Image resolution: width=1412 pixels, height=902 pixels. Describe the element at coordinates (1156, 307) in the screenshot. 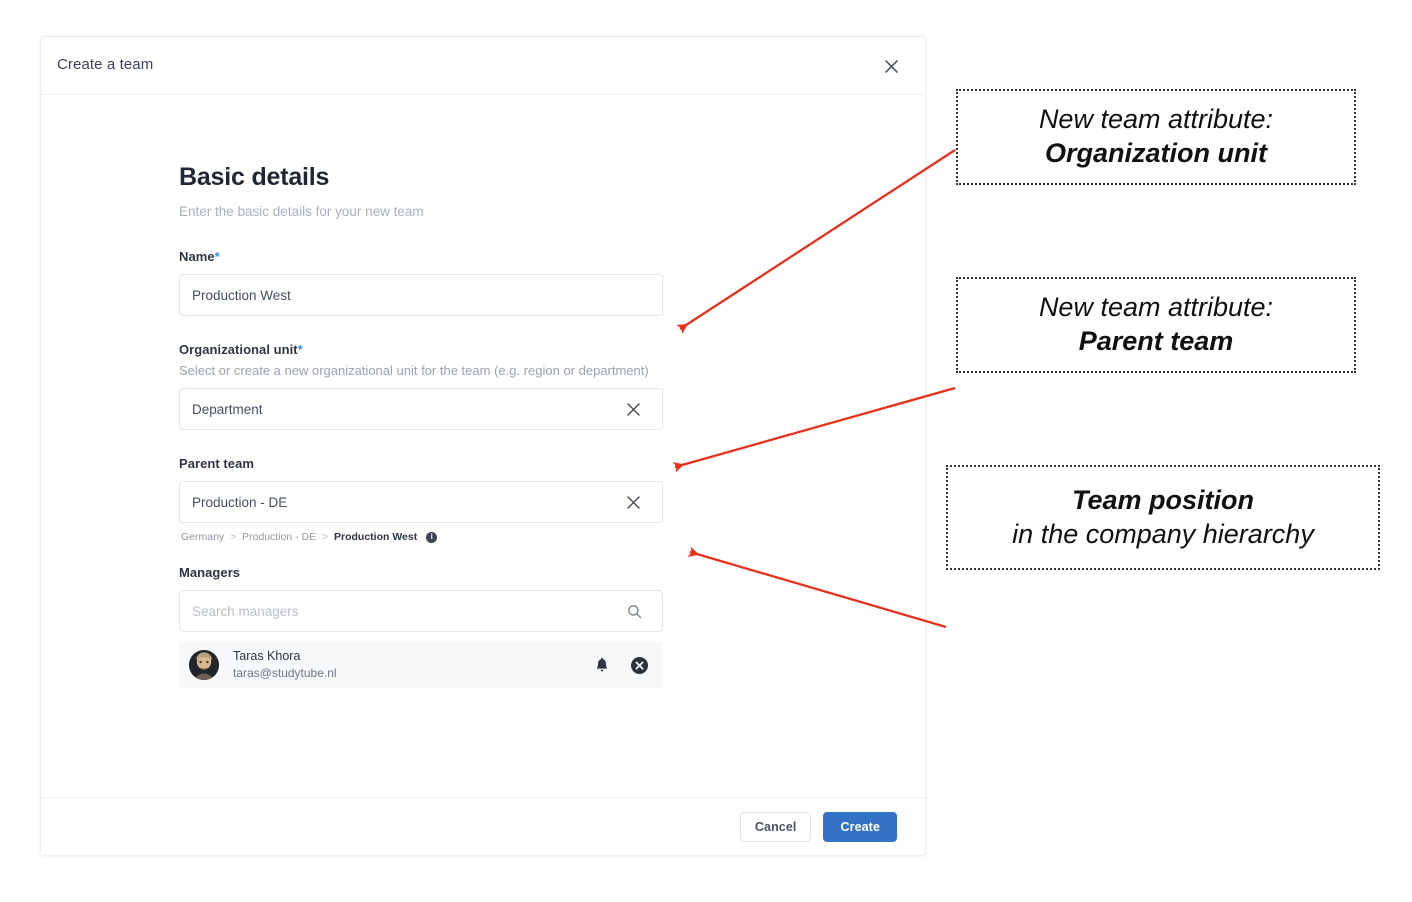

I see `annotation-parent-line1: New team attribute:` at that location.